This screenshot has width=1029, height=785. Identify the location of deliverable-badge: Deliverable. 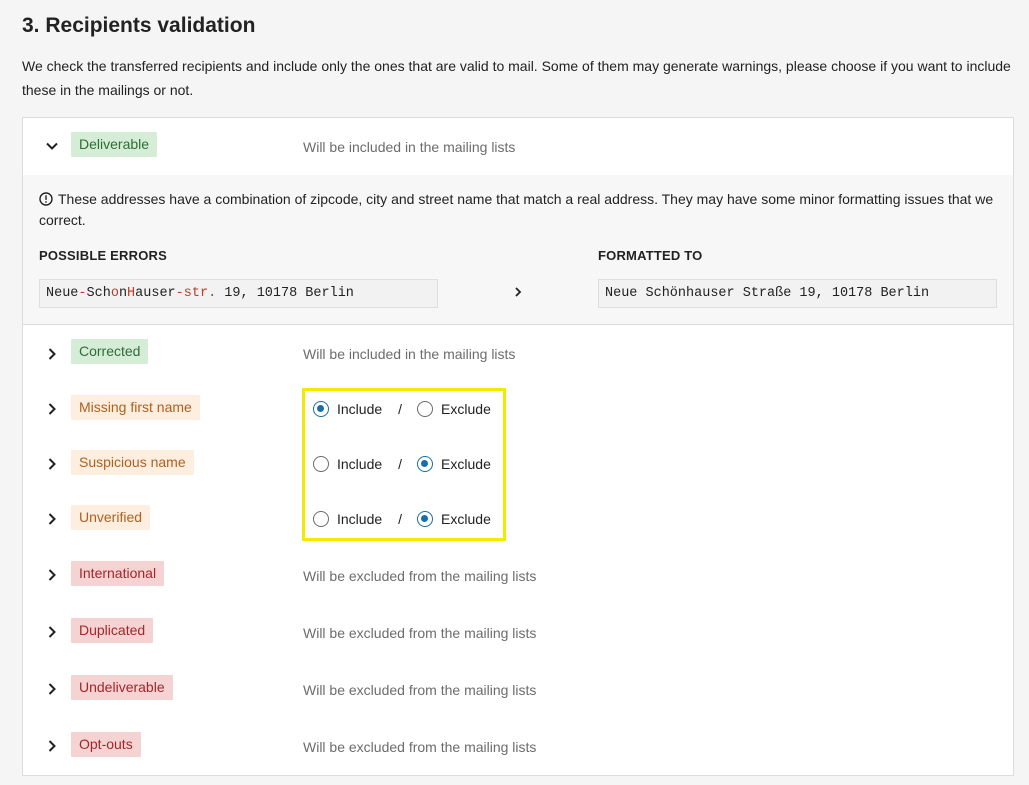
(114, 144).